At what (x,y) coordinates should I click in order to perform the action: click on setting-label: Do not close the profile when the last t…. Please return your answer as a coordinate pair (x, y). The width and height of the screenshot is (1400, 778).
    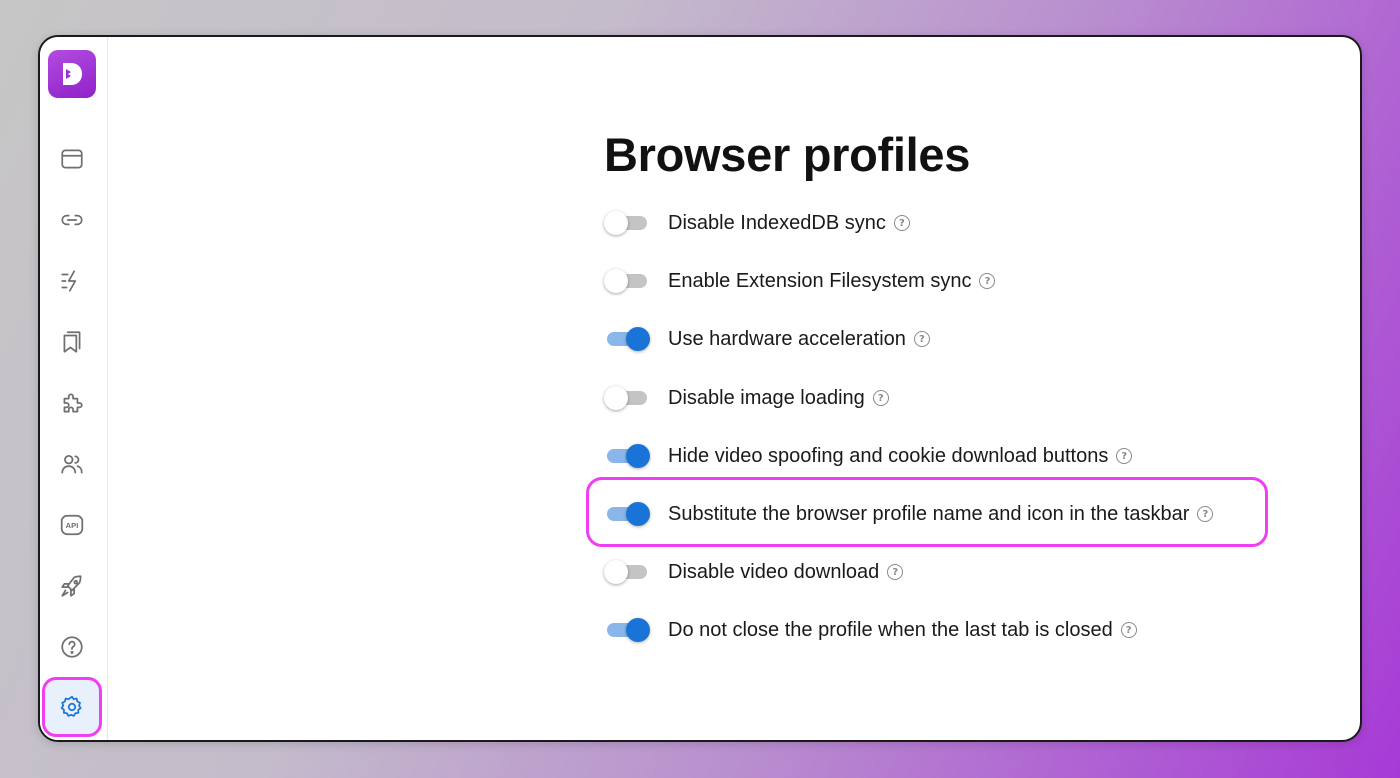
    Looking at the image, I should click on (890, 629).